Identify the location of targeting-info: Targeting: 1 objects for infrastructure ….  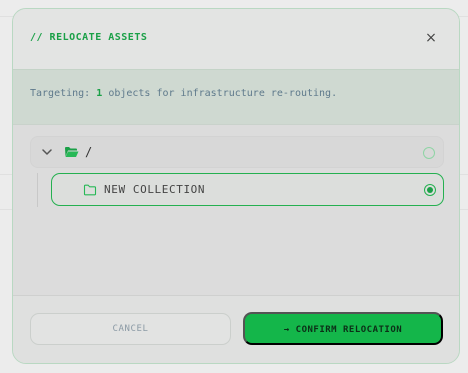
(183, 93).